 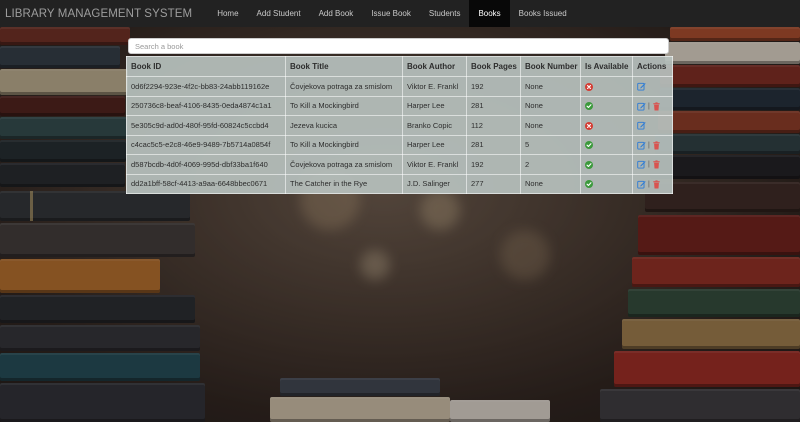 I want to click on cell-title: Jezeva kucica, so click(x=344, y=125).